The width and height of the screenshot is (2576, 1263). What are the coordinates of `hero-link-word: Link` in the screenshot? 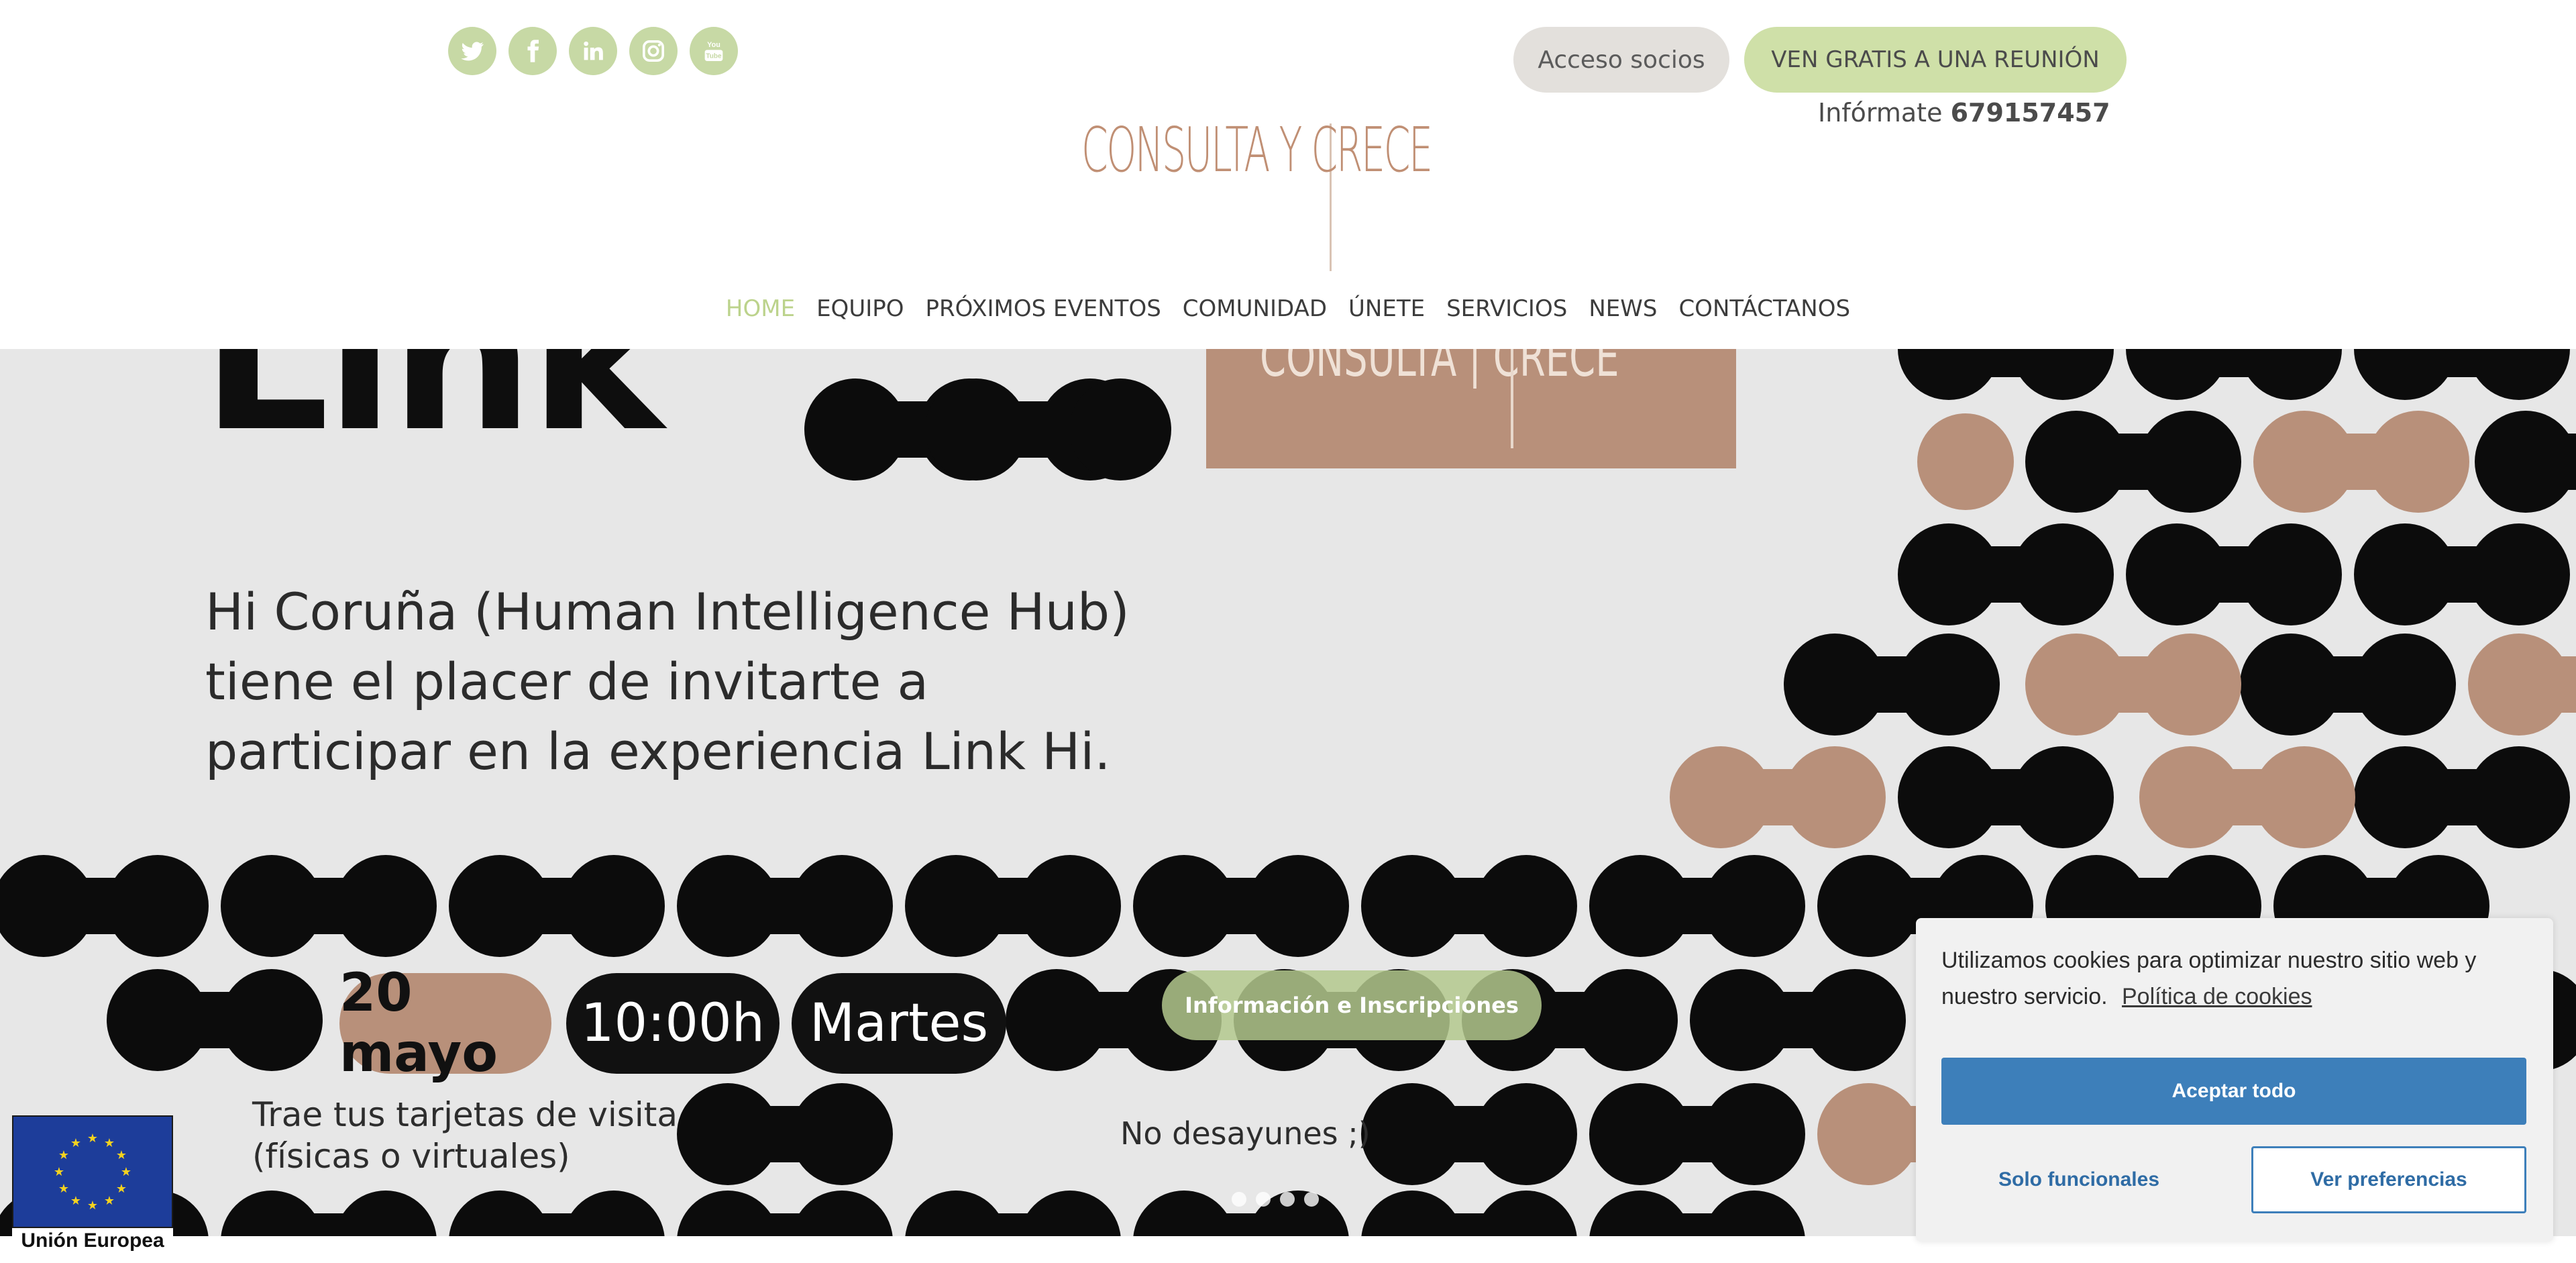 It's located at (432, 412).